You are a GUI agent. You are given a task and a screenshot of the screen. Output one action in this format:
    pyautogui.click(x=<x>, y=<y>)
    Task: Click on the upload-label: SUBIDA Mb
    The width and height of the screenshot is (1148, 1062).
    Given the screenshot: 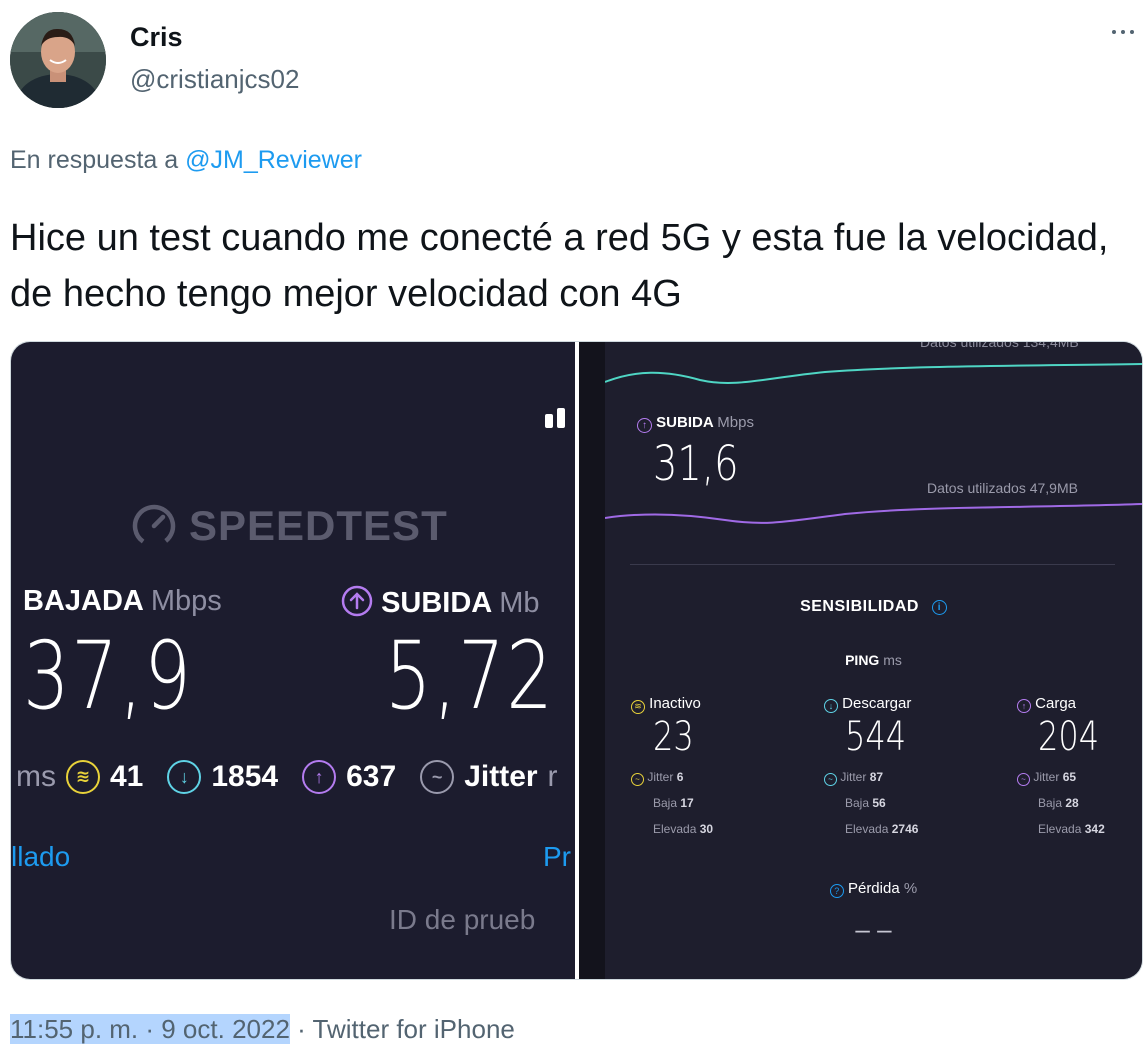 What is the action you would take?
    pyautogui.click(x=440, y=602)
    